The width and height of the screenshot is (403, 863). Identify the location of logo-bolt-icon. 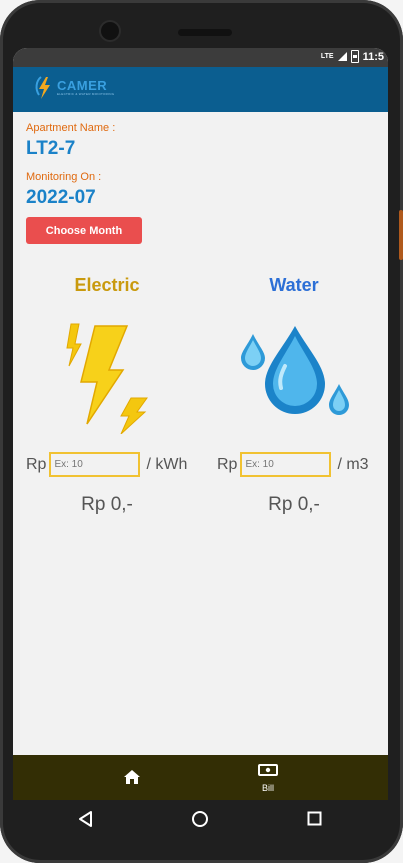
(42, 87).